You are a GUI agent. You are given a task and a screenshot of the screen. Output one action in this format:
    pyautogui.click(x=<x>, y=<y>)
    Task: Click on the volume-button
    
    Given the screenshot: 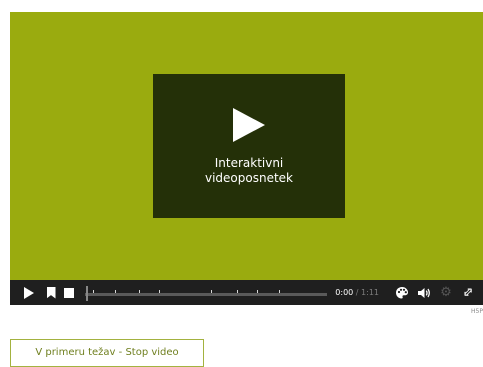 What is the action you would take?
    pyautogui.click(x=424, y=293)
    